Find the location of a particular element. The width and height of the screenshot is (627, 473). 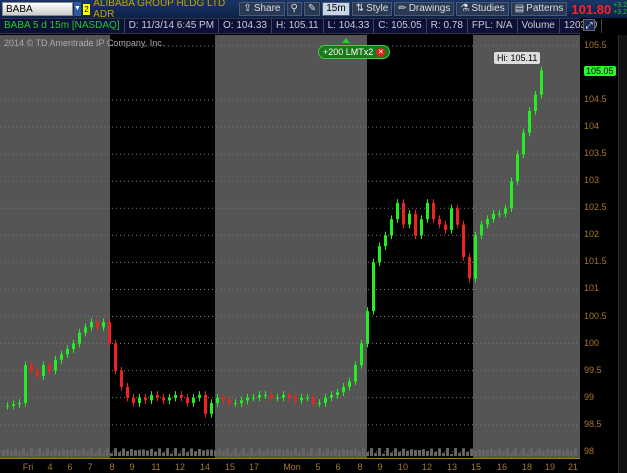

drawings-button: ✏ Drawings is located at coordinates (424, 9).